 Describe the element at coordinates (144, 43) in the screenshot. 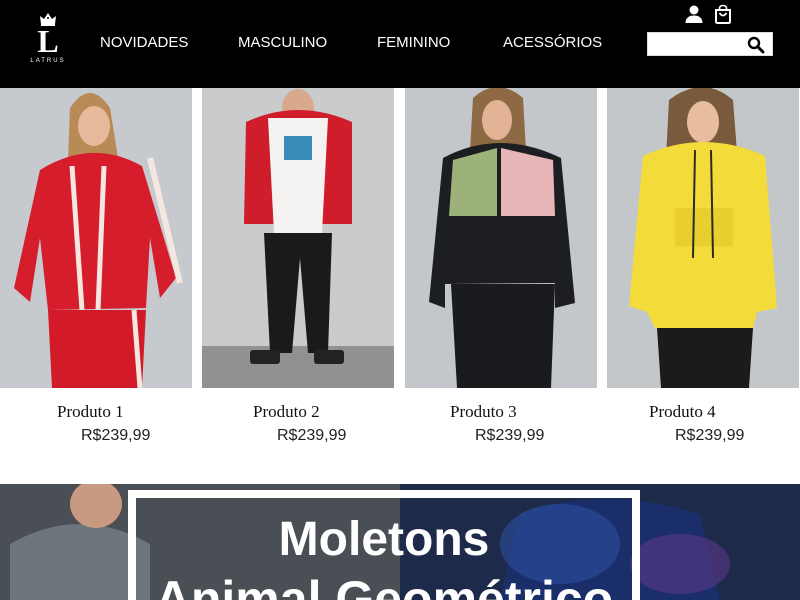

I see `nav-item-novidades: NOVIDADES` at that location.